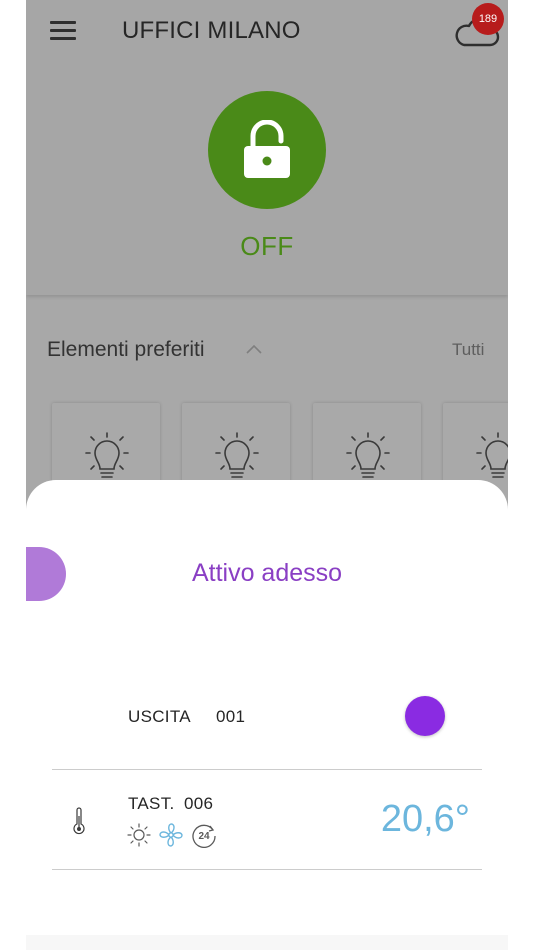 Image resolution: width=534 pixels, height=950 pixels. What do you see at coordinates (267, 942) in the screenshot?
I see `bottom-bar` at bounding box center [267, 942].